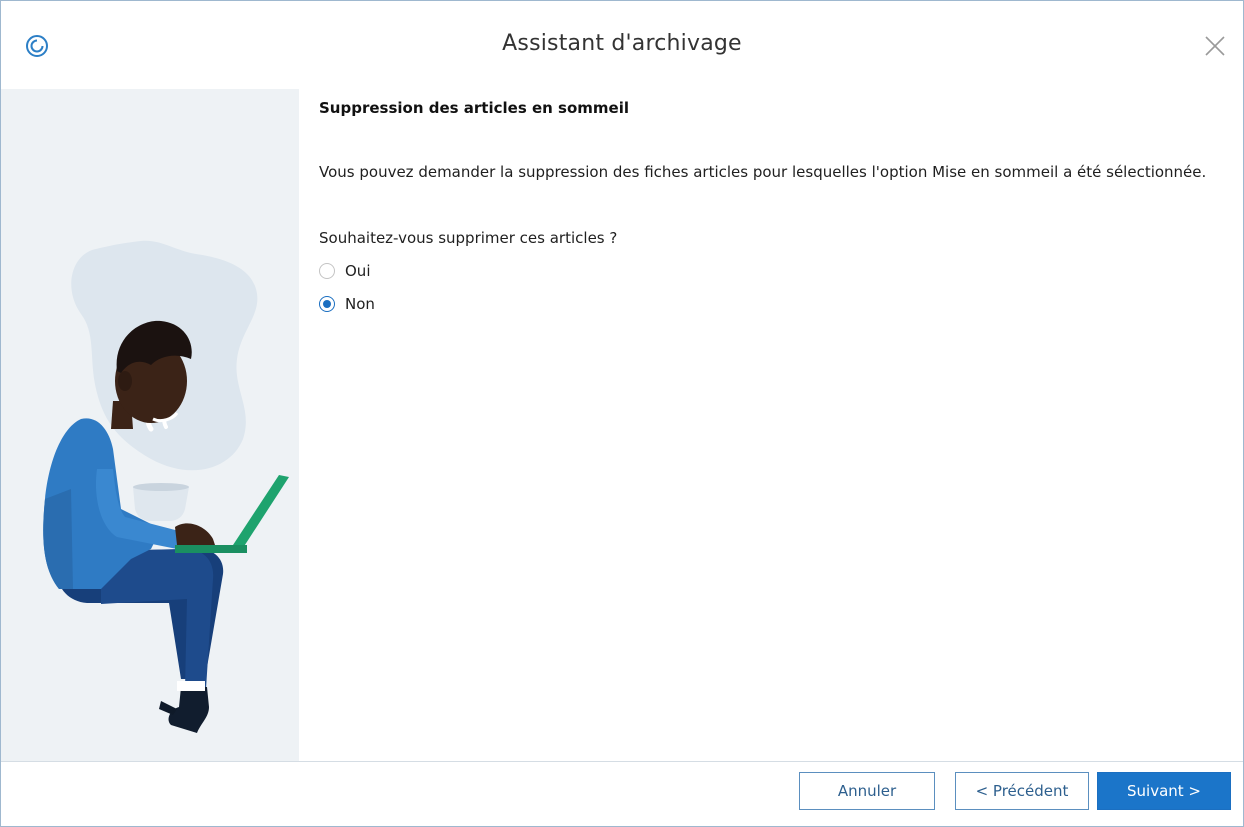 The height and width of the screenshot is (827, 1244). I want to click on radio-non-label: Non, so click(360, 304).